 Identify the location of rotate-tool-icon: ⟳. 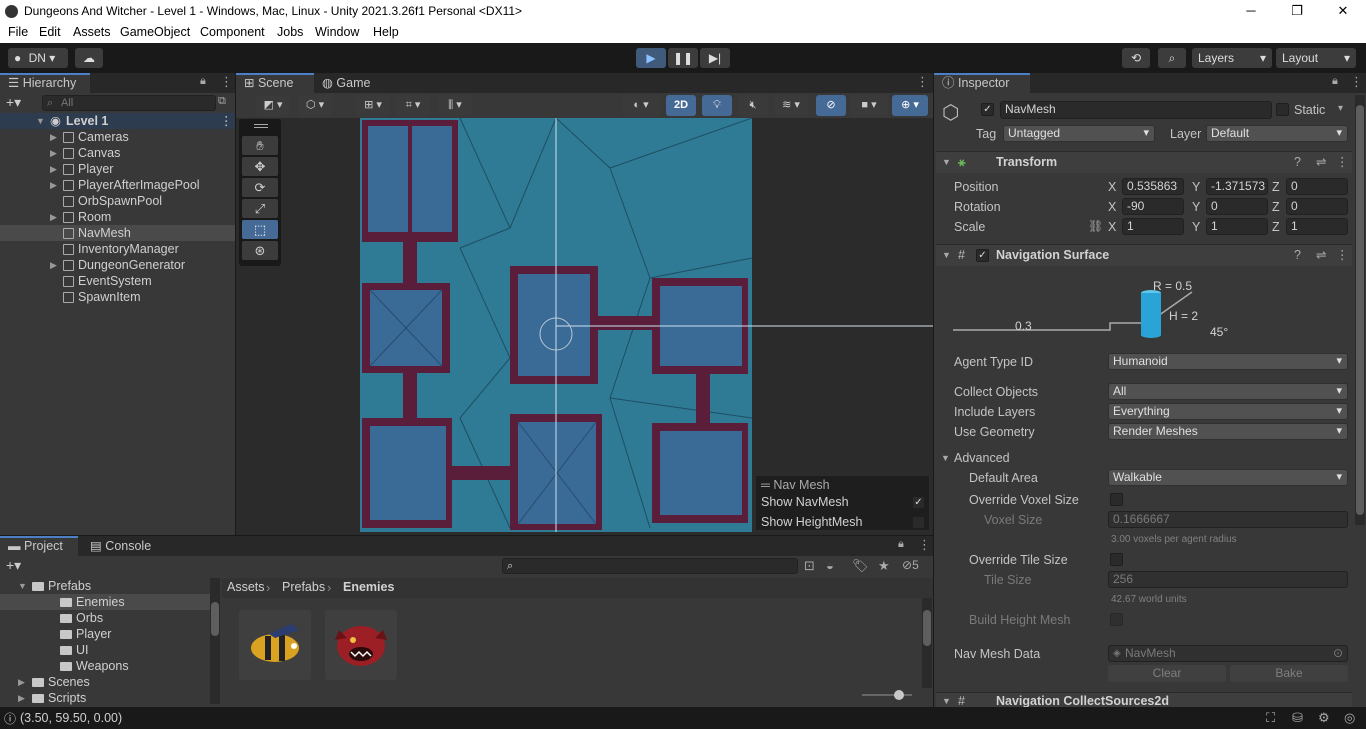
(260, 187).